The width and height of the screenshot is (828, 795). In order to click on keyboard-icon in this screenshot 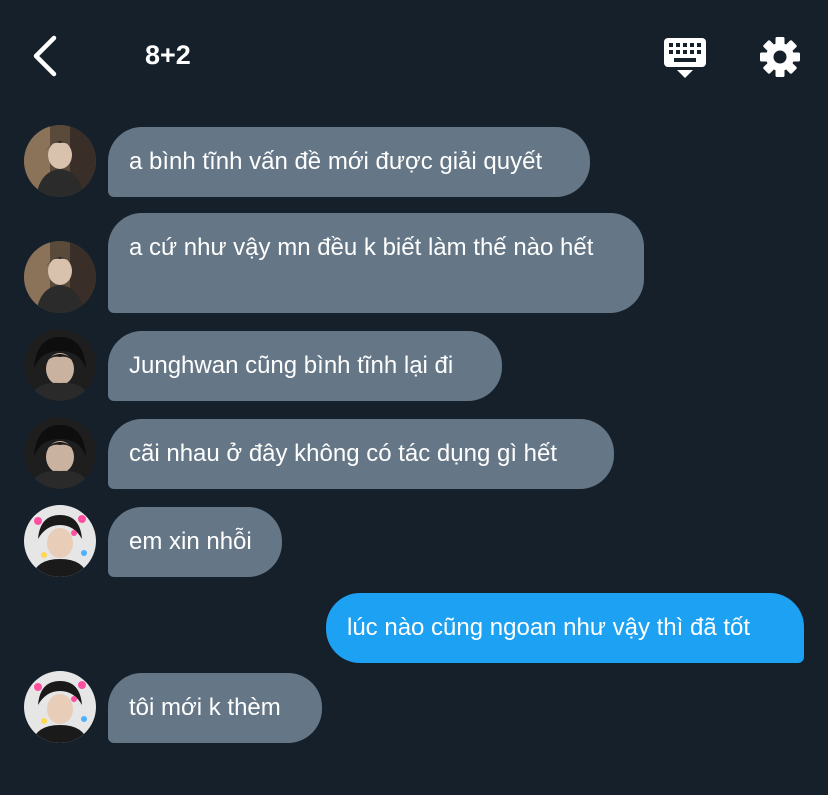, I will do `click(685, 58)`.